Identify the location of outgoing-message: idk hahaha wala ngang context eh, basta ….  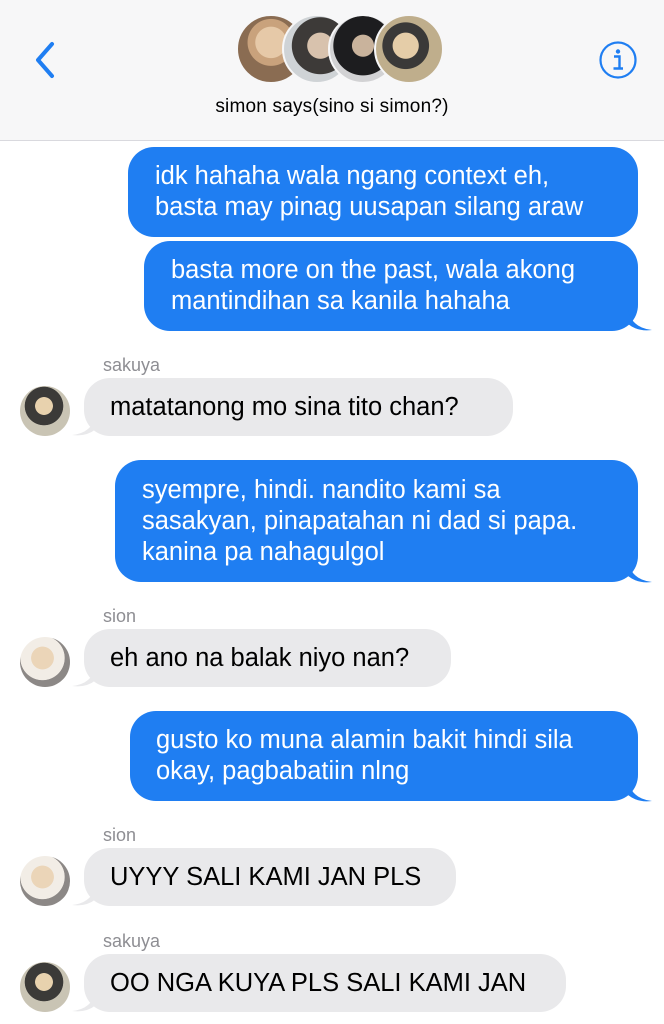
(383, 192).